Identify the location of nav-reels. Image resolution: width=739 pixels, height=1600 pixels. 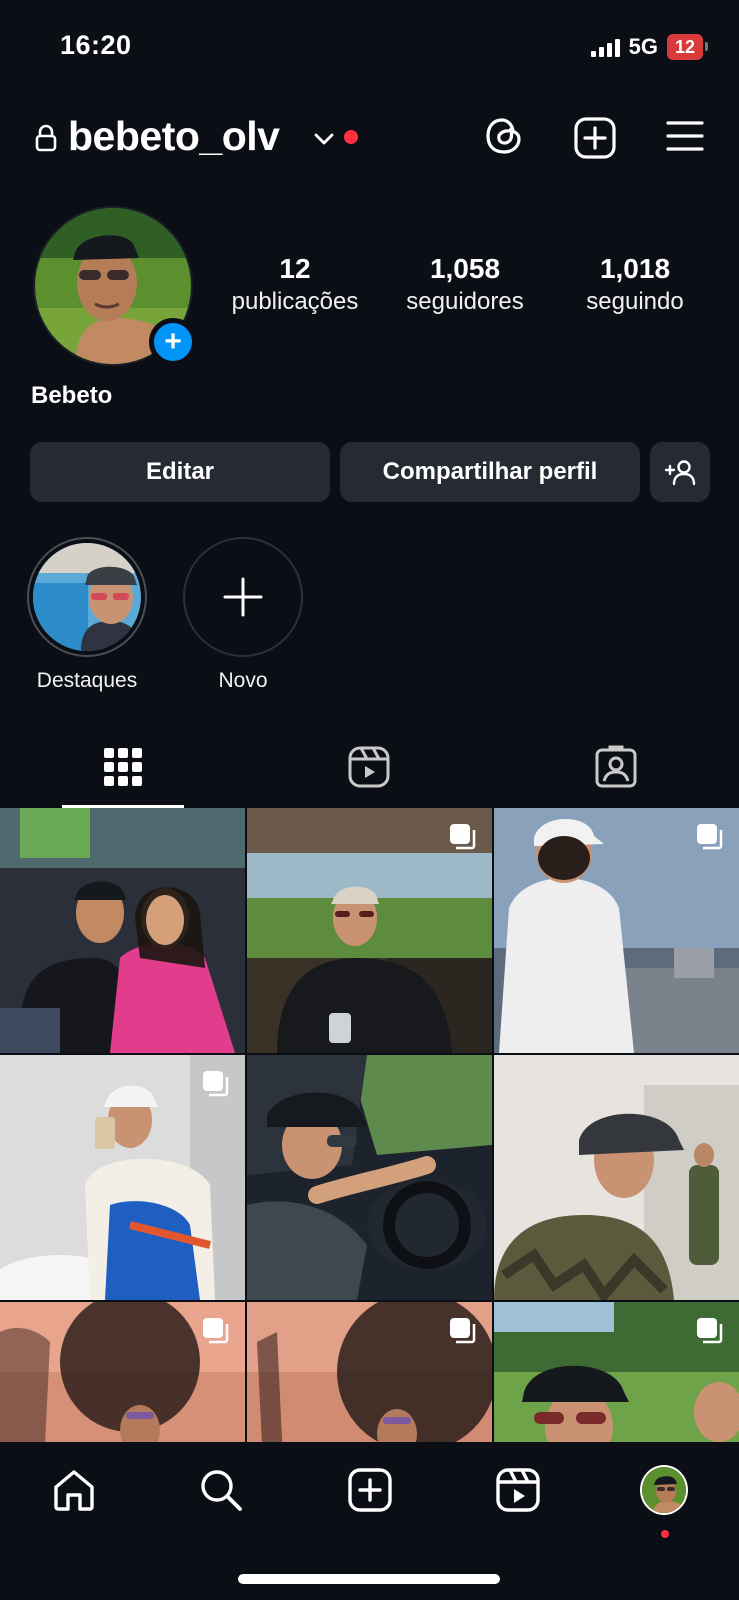
(518, 1490).